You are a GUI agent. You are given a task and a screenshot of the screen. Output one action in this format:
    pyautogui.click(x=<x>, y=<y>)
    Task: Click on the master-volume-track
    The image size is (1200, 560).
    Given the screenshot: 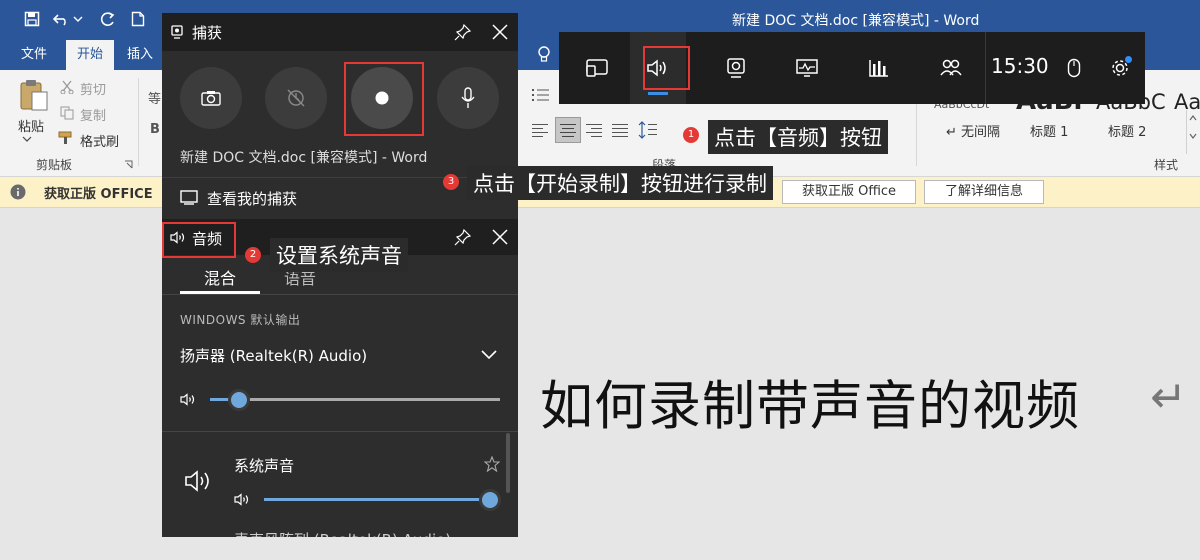 What is the action you would take?
    pyautogui.click(x=355, y=399)
    